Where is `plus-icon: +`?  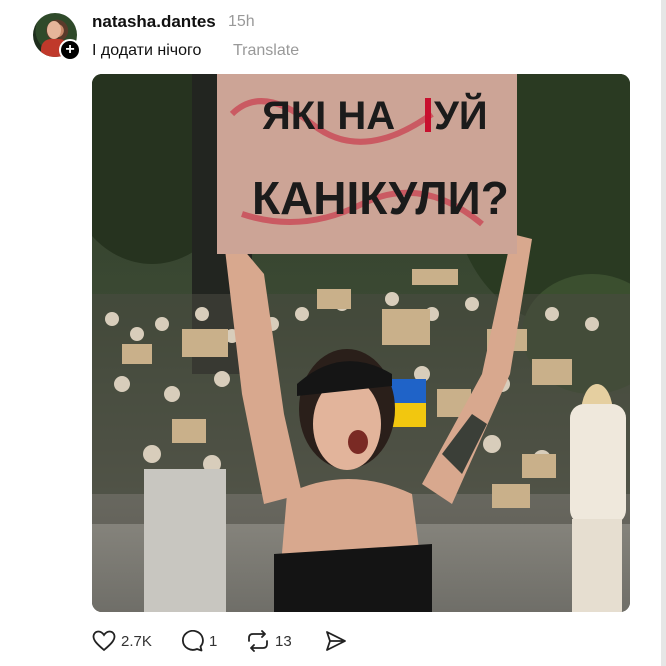 plus-icon: + is located at coordinates (70, 50).